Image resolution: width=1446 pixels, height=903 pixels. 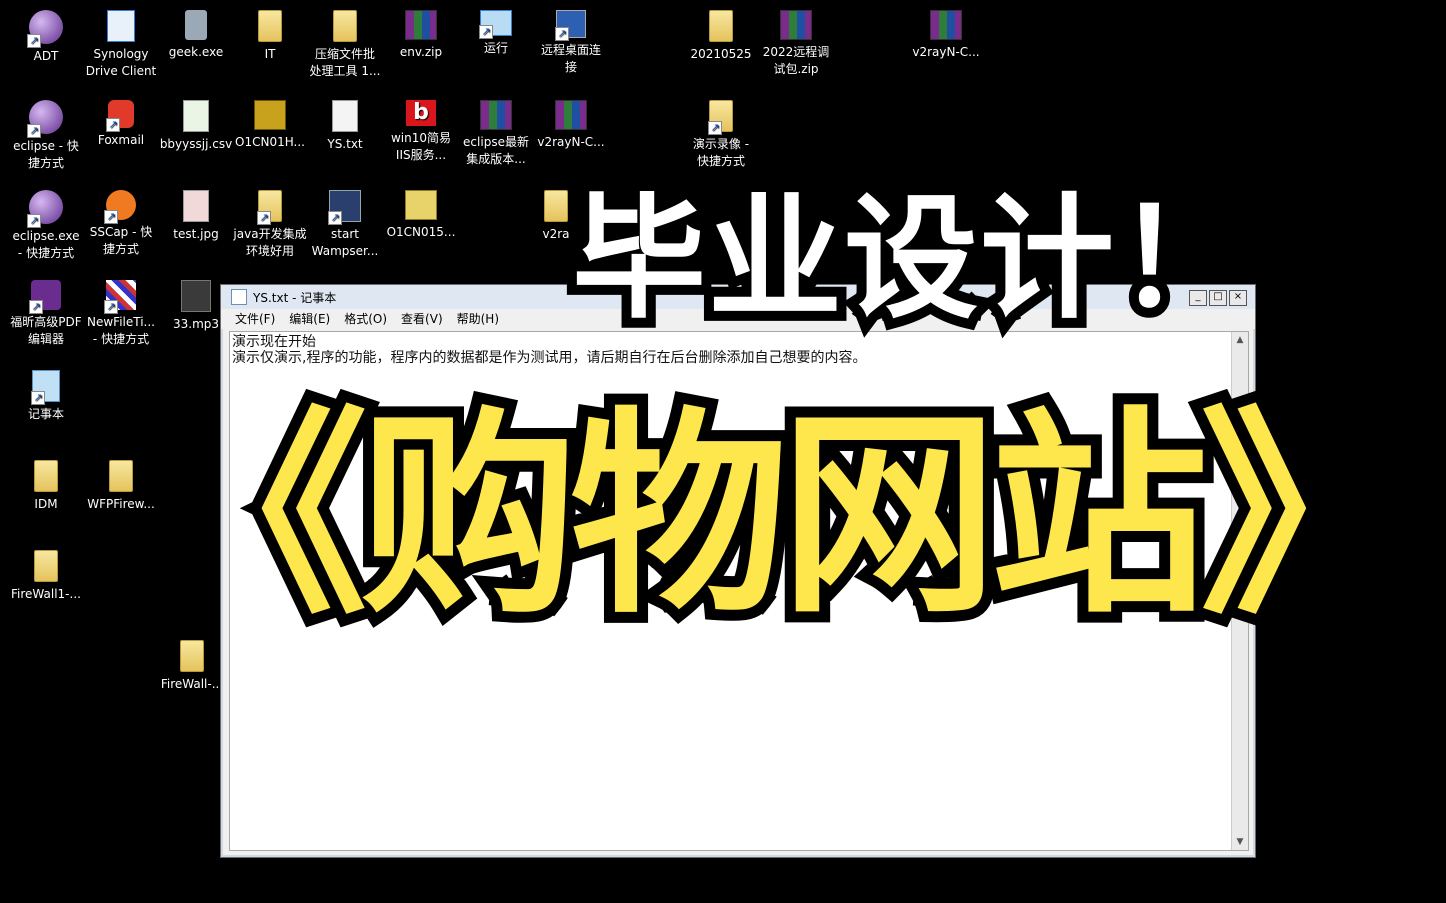 I want to click on desktop-icon-synology: Synology Drive Client, so click(x=121, y=42).